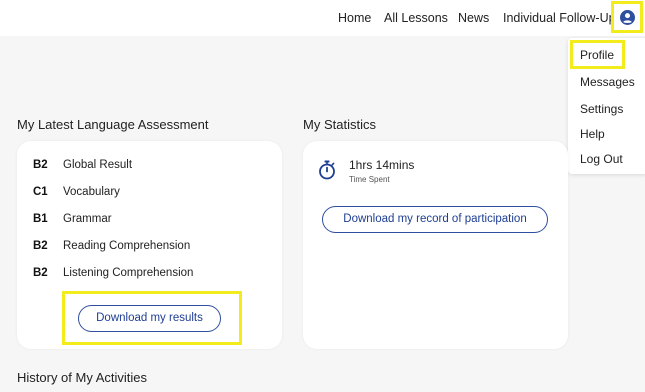 This screenshot has height=392, width=645. What do you see at coordinates (40, 219) in the screenshot?
I see `level-grammar: B1` at bounding box center [40, 219].